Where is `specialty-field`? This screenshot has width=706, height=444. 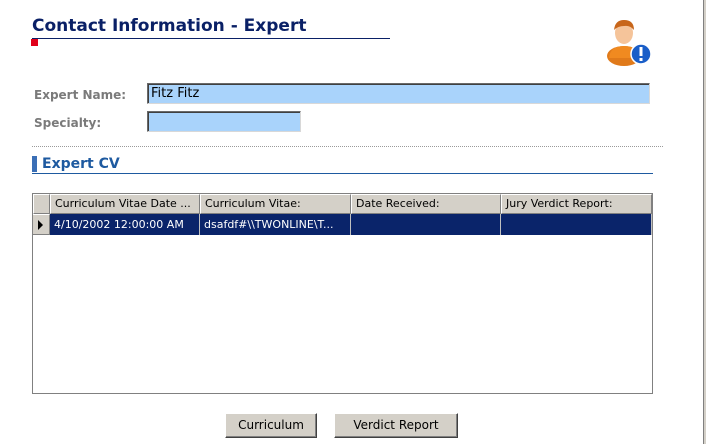 specialty-field is located at coordinates (224, 121).